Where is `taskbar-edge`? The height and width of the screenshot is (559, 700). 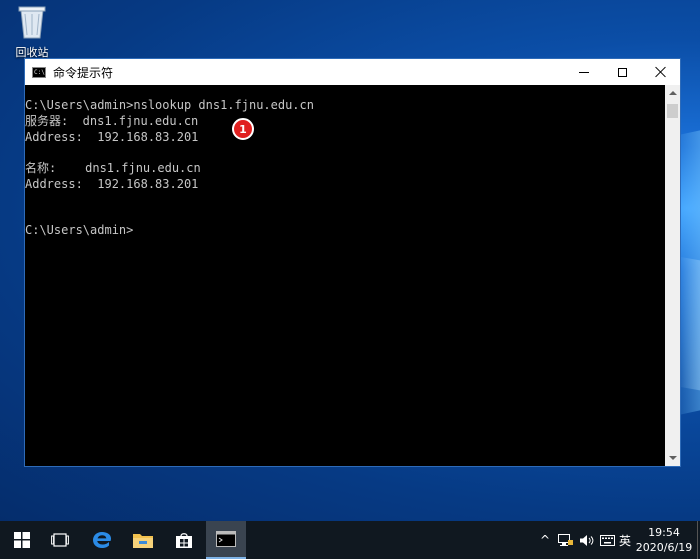 taskbar-edge is located at coordinates (102, 540).